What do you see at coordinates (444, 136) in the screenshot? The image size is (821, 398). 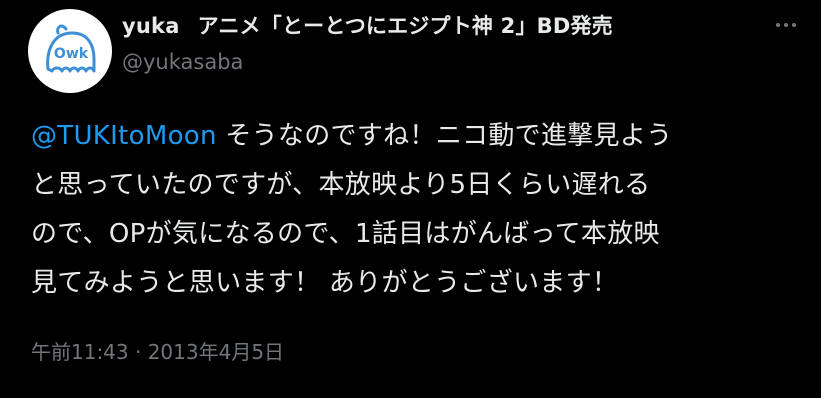 I see `tweet-text-segment: そうなのですね！ニコ動で進撃見よう` at bounding box center [444, 136].